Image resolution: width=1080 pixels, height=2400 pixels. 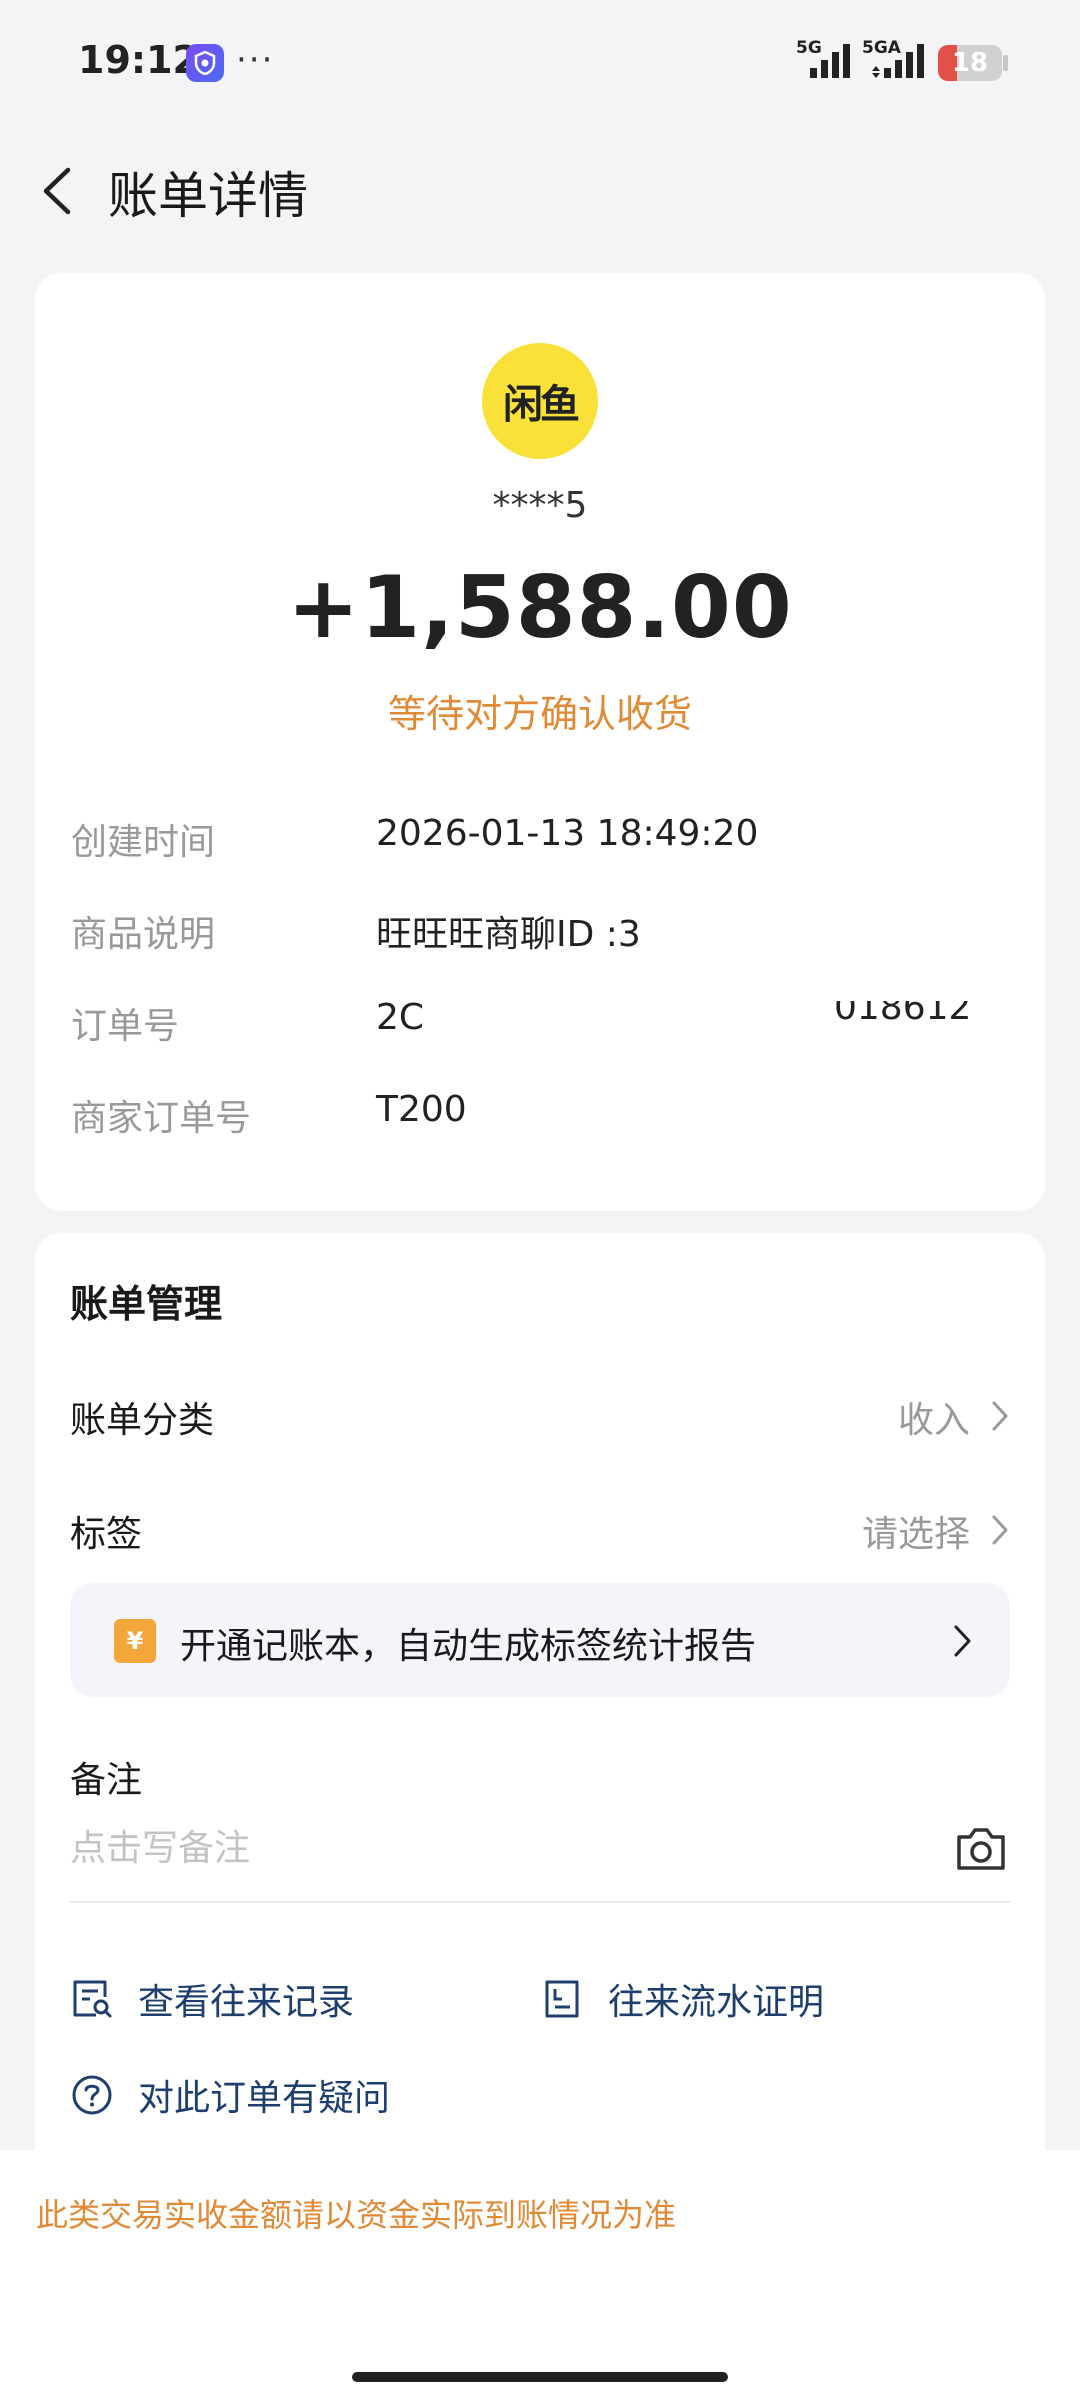 What do you see at coordinates (540, 1902) in the screenshot?
I see `note-divider` at bounding box center [540, 1902].